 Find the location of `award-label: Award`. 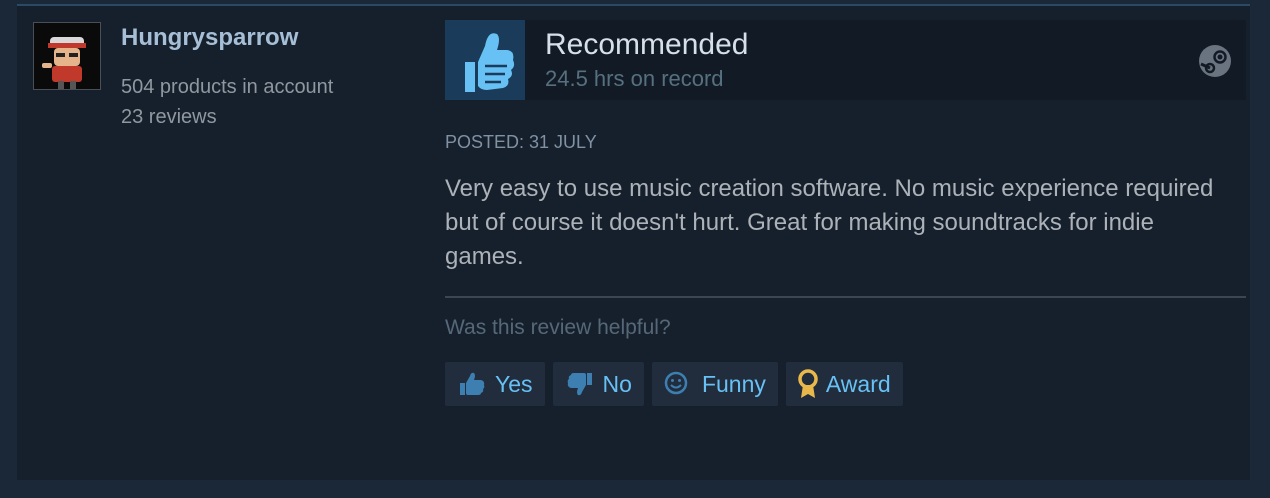

award-label: Award is located at coordinates (858, 383).